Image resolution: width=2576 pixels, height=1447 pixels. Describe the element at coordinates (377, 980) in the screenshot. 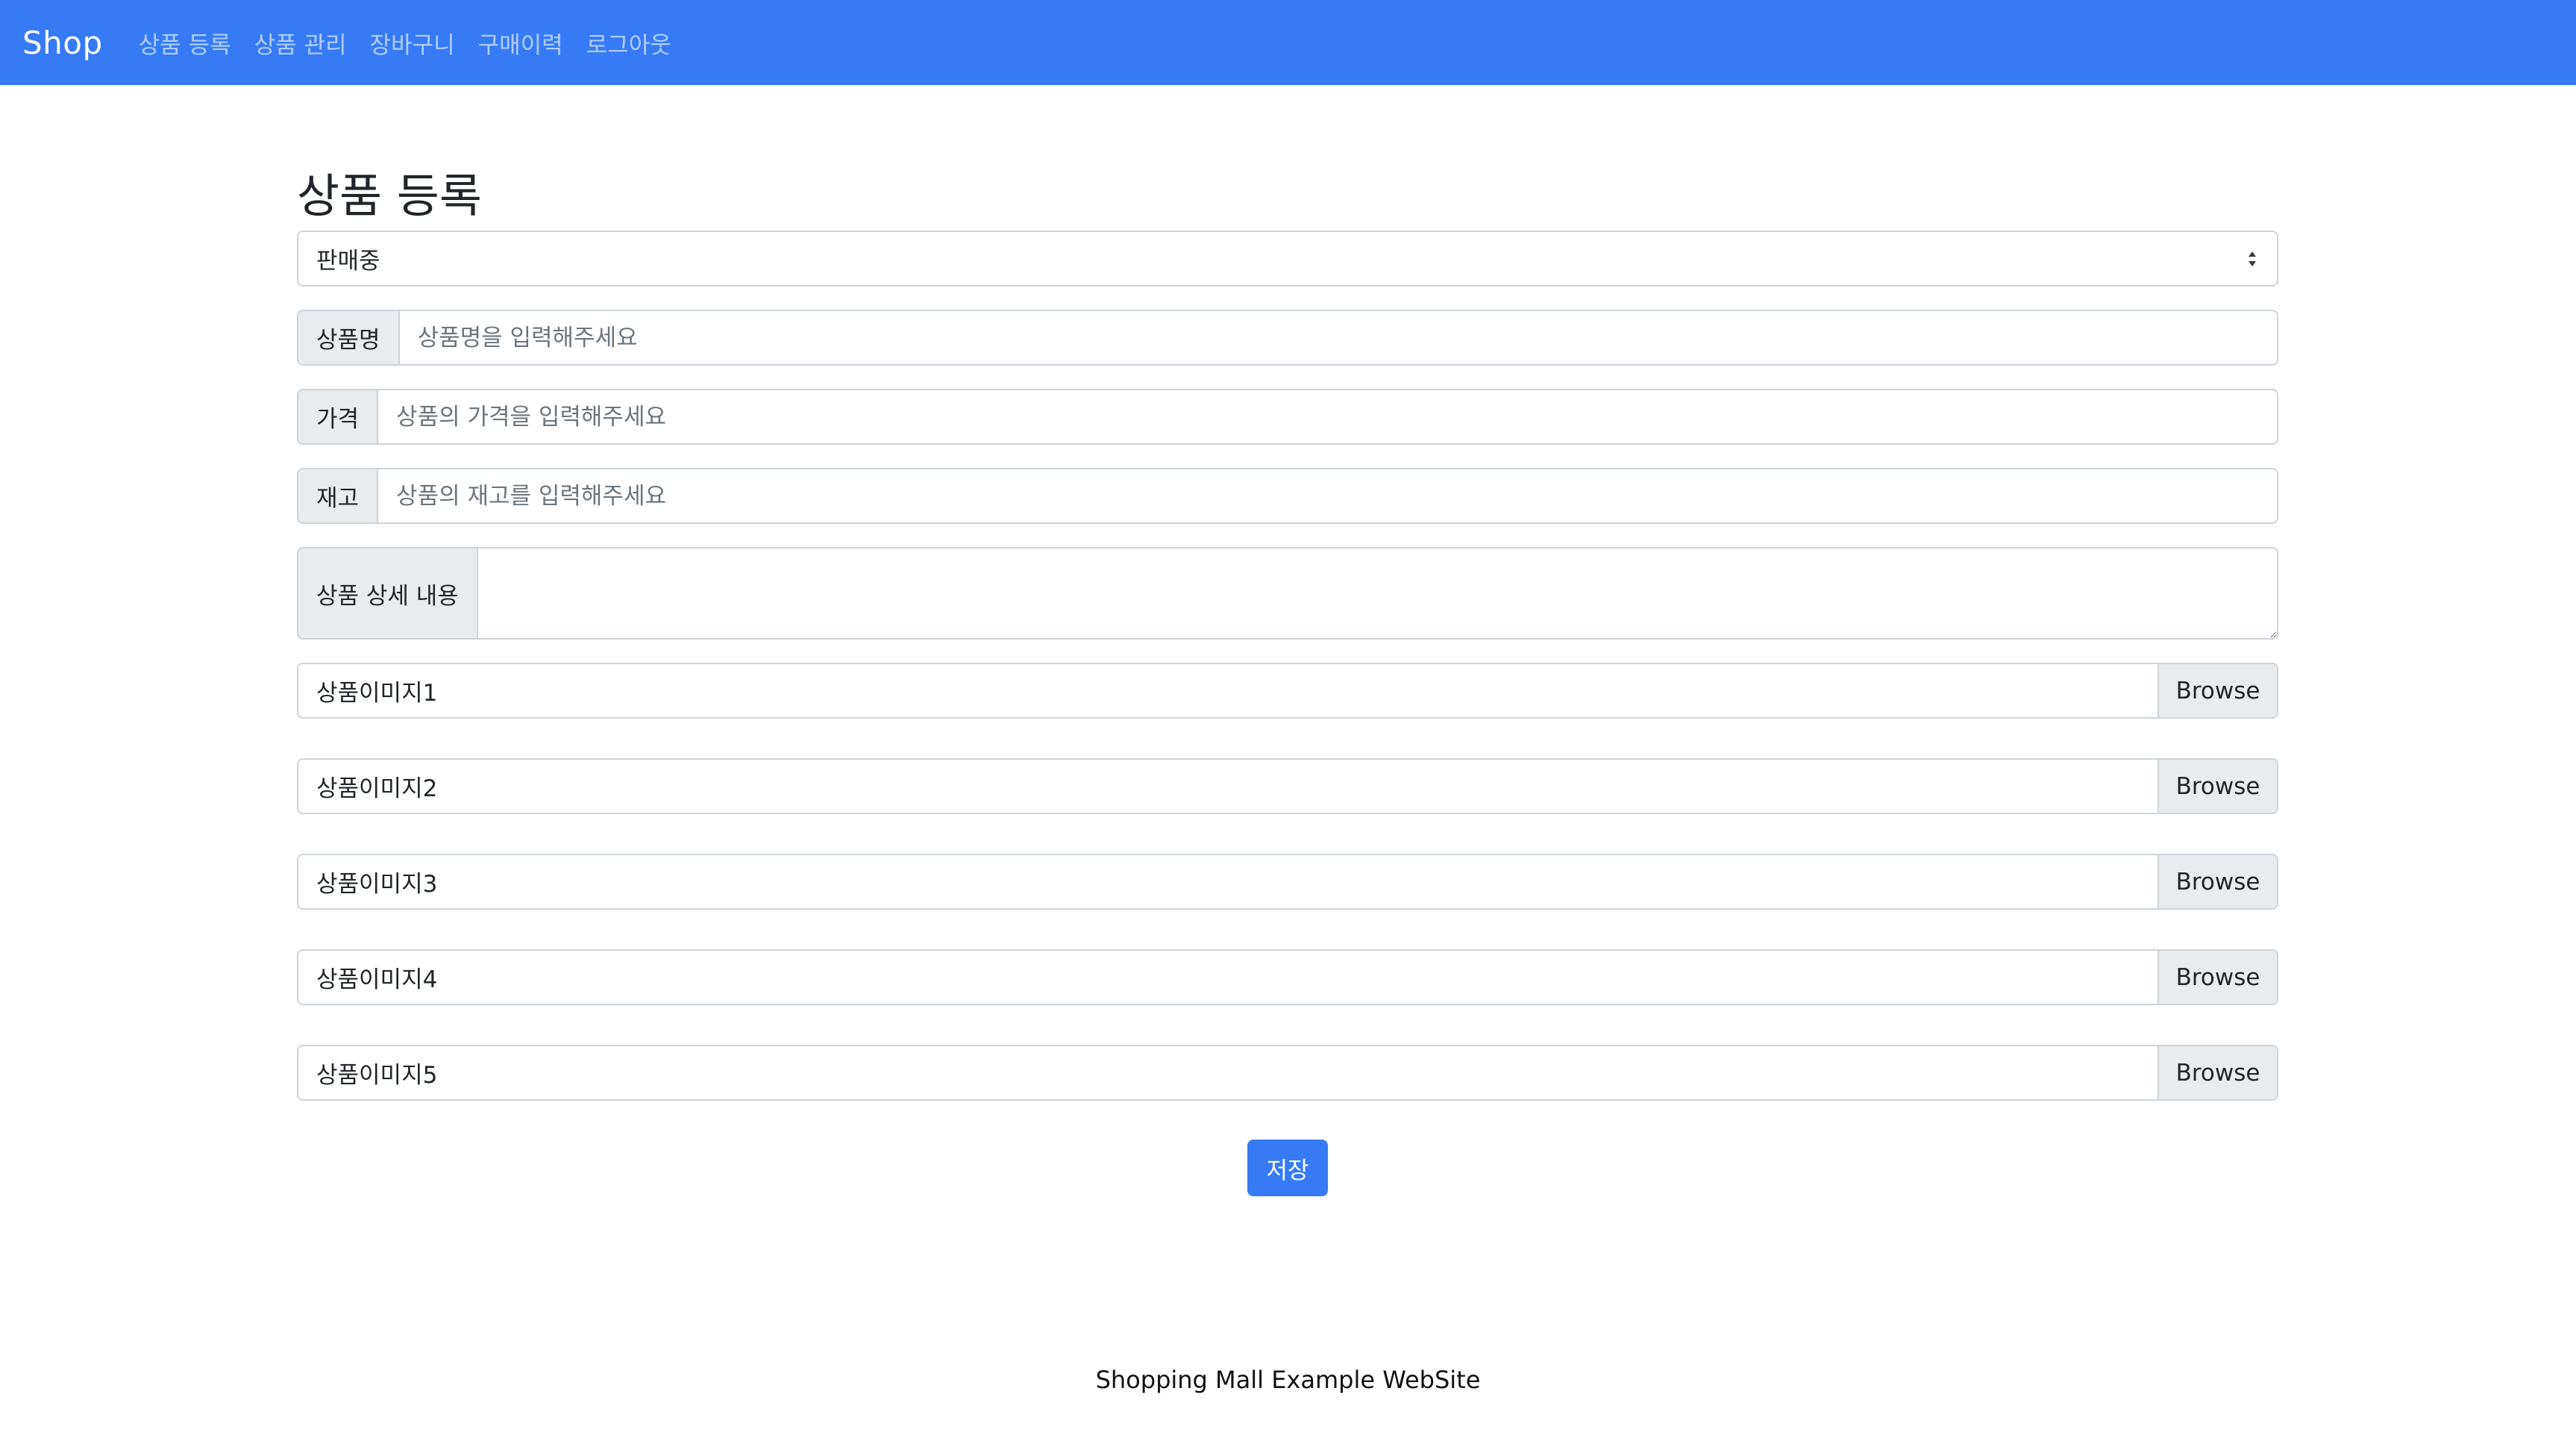

I see `image-upload-label: 상품이미지4` at that location.